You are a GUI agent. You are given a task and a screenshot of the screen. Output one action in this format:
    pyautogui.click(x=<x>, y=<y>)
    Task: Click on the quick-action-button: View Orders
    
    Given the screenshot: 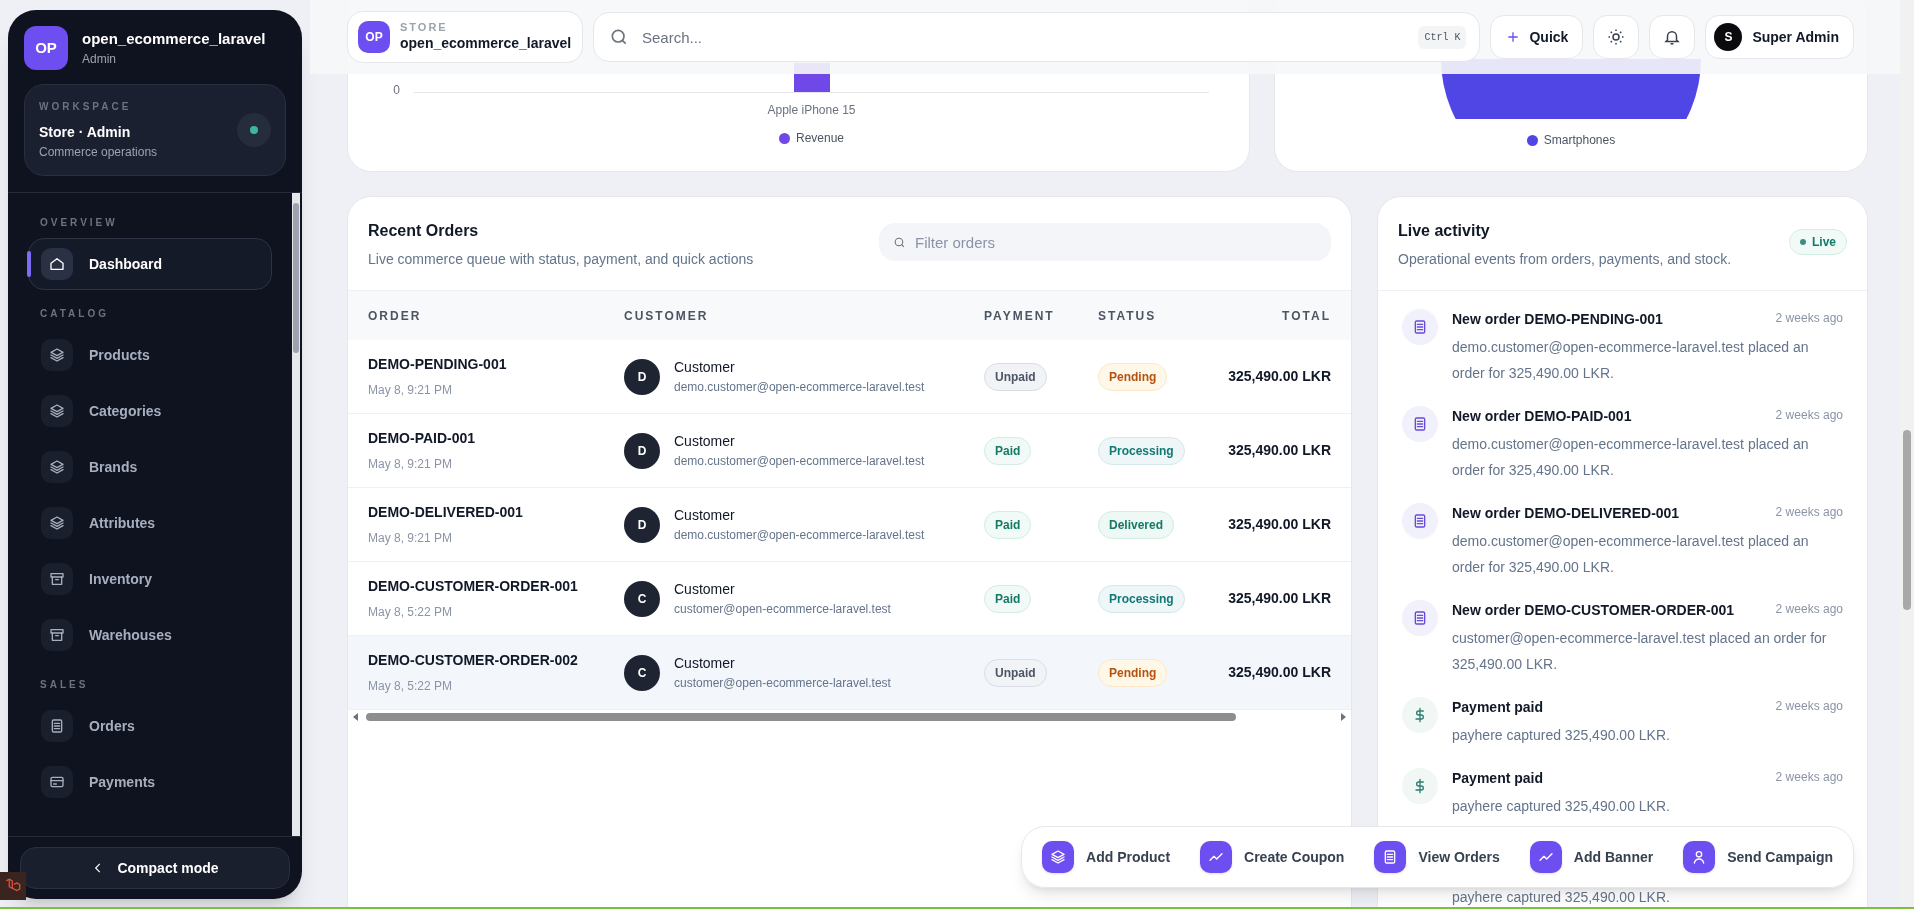 What is the action you would take?
    pyautogui.click(x=1437, y=857)
    